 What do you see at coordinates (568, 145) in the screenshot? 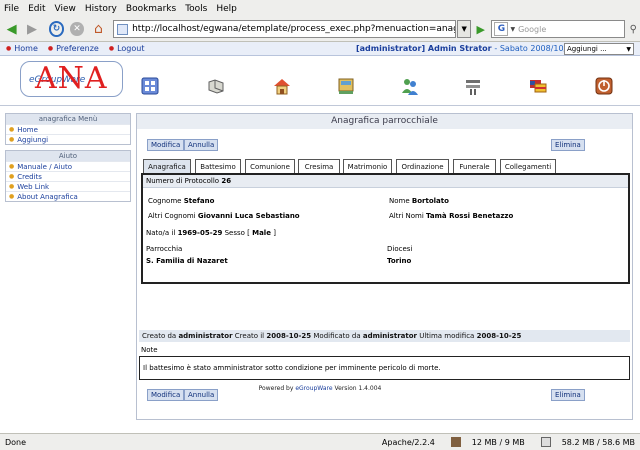
I see `delete-button-top: Elimina` at bounding box center [568, 145].